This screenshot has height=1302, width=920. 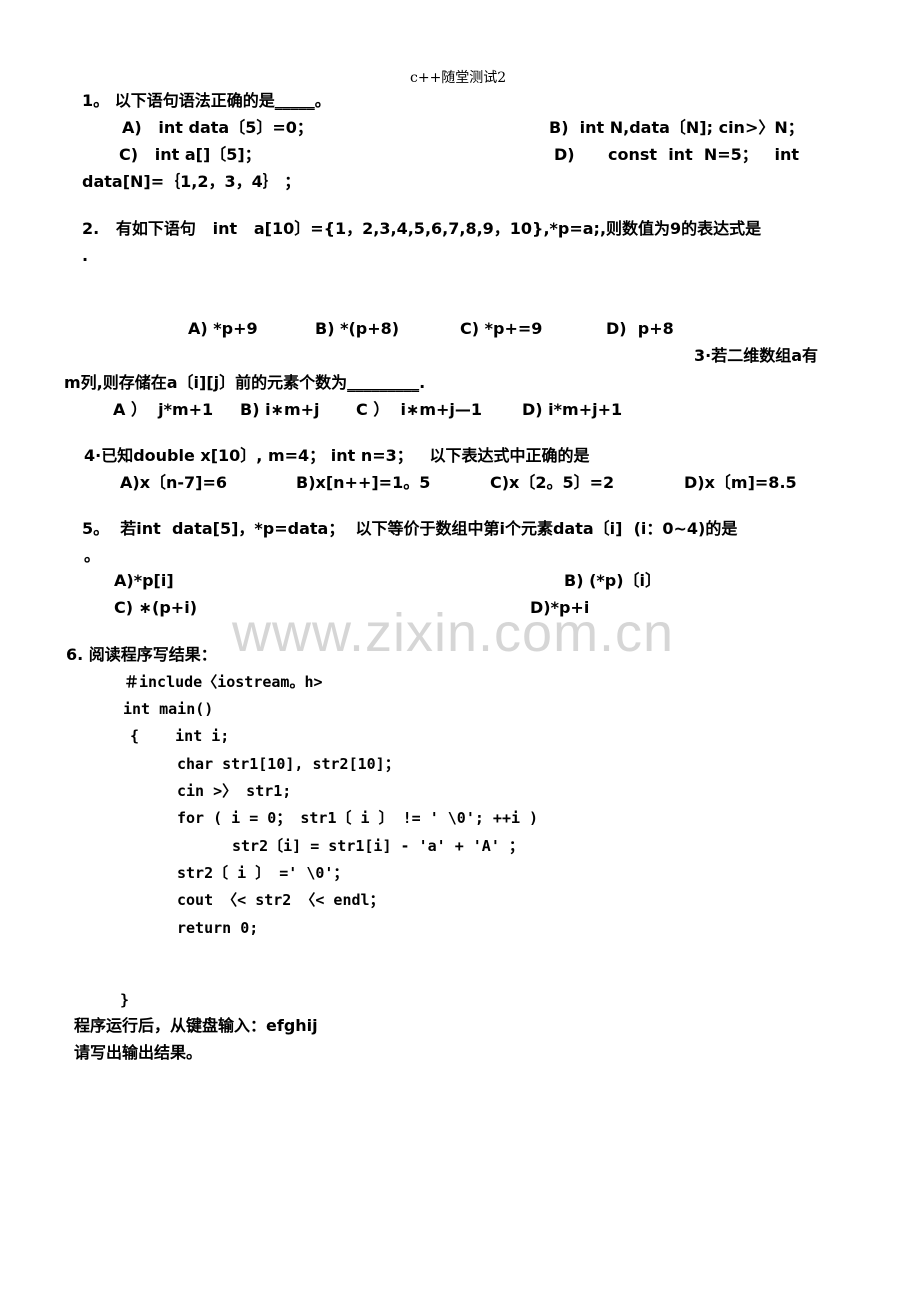 I want to click on q2-option-b: B) *(p+8), so click(x=357, y=328).